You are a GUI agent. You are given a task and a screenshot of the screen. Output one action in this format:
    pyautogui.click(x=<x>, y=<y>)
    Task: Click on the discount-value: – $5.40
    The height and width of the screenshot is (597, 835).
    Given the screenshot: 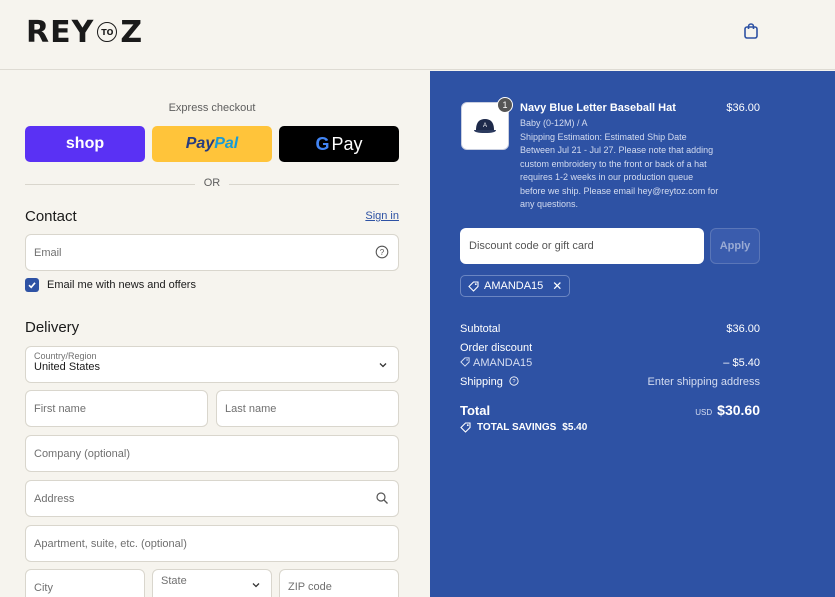 What is the action you would take?
    pyautogui.click(x=741, y=363)
    